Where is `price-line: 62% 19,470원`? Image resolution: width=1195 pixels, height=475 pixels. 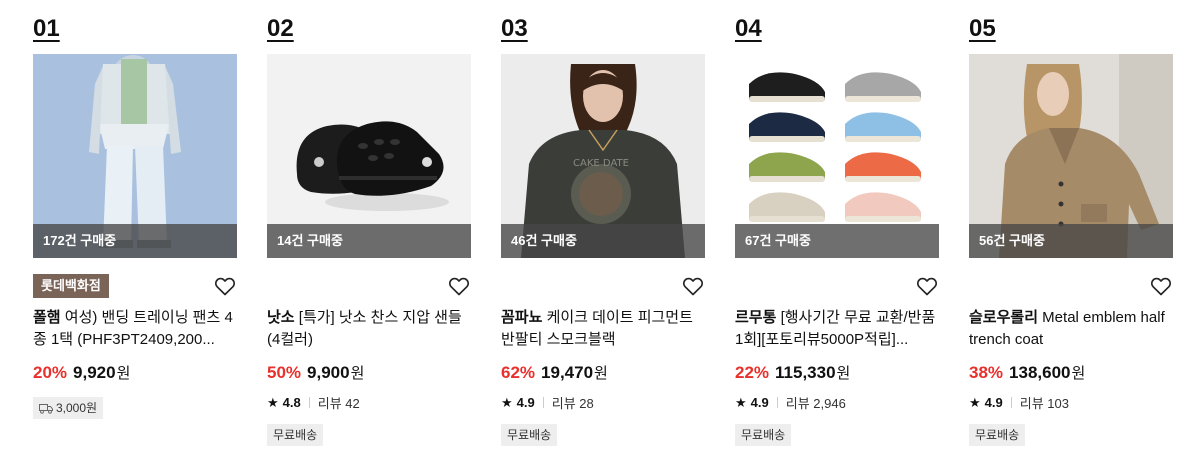
price-line: 62% 19,470원 is located at coordinates (554, 372).